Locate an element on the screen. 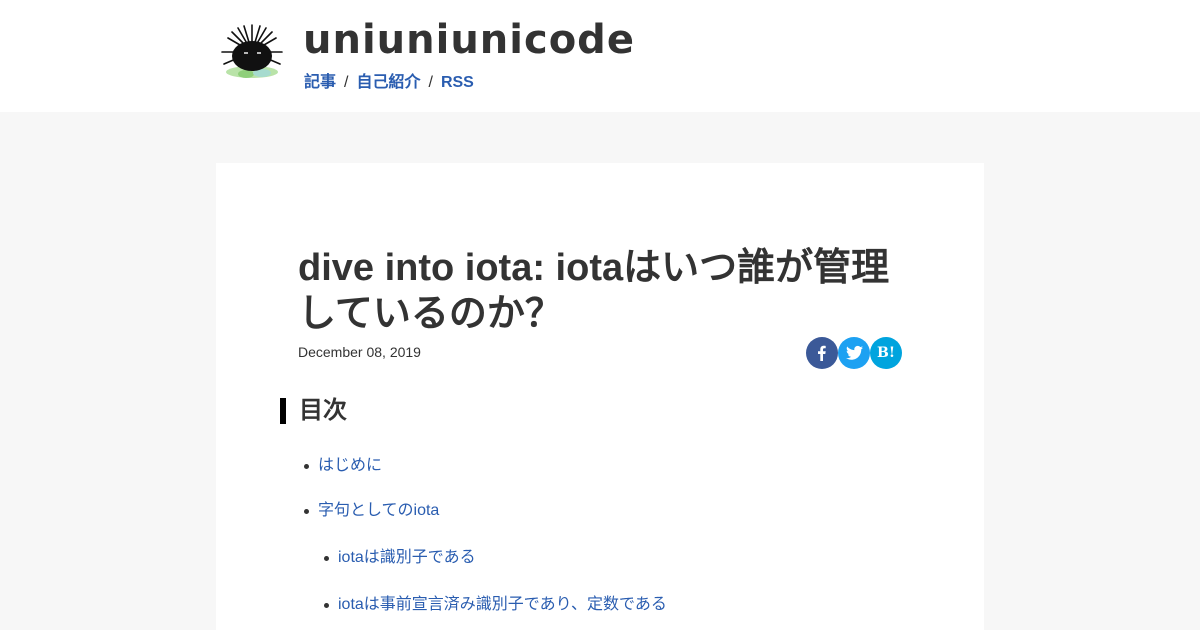 This screenshot has height=630, width=1200. twitter-share-button is located at coordinates (854, 353).